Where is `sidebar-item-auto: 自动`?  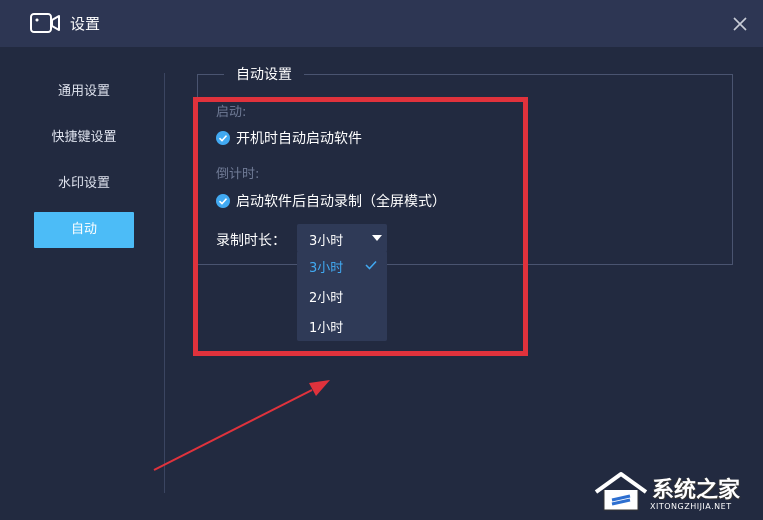 sidebar-item-auto: 自动 is located at coordinates (84, 230).